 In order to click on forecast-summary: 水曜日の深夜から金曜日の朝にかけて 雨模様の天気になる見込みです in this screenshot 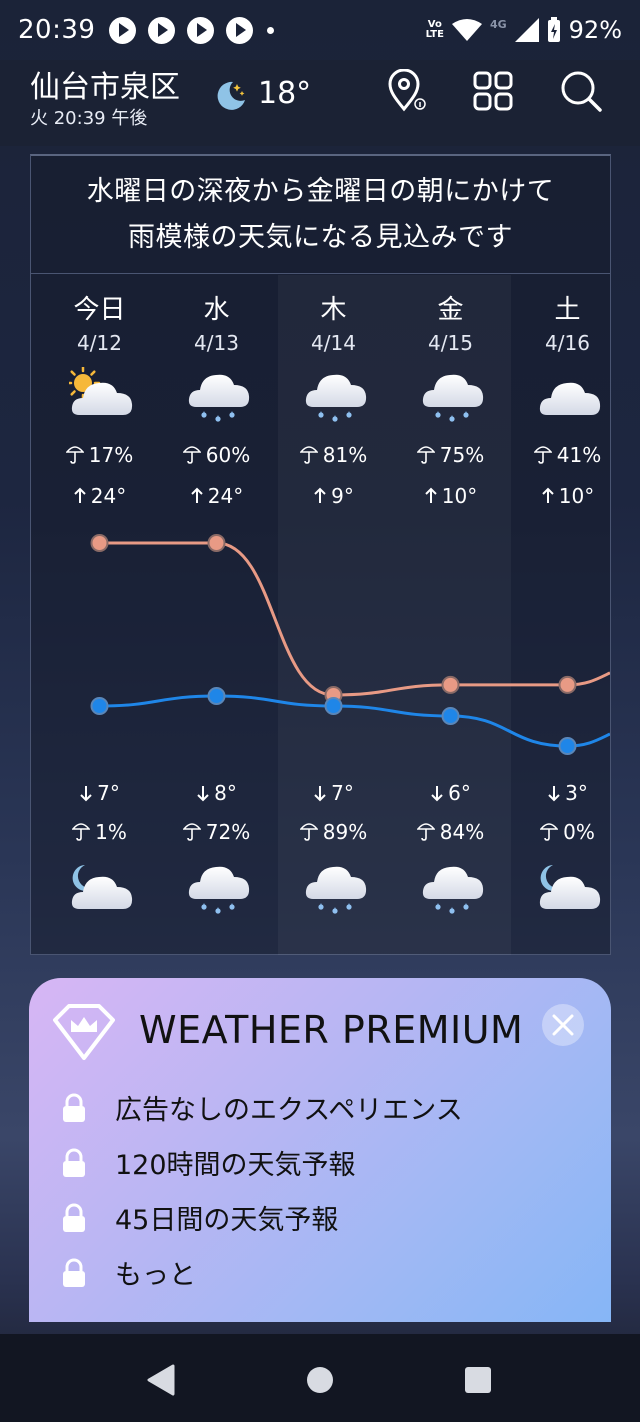, I will do `click(320, 215)`.